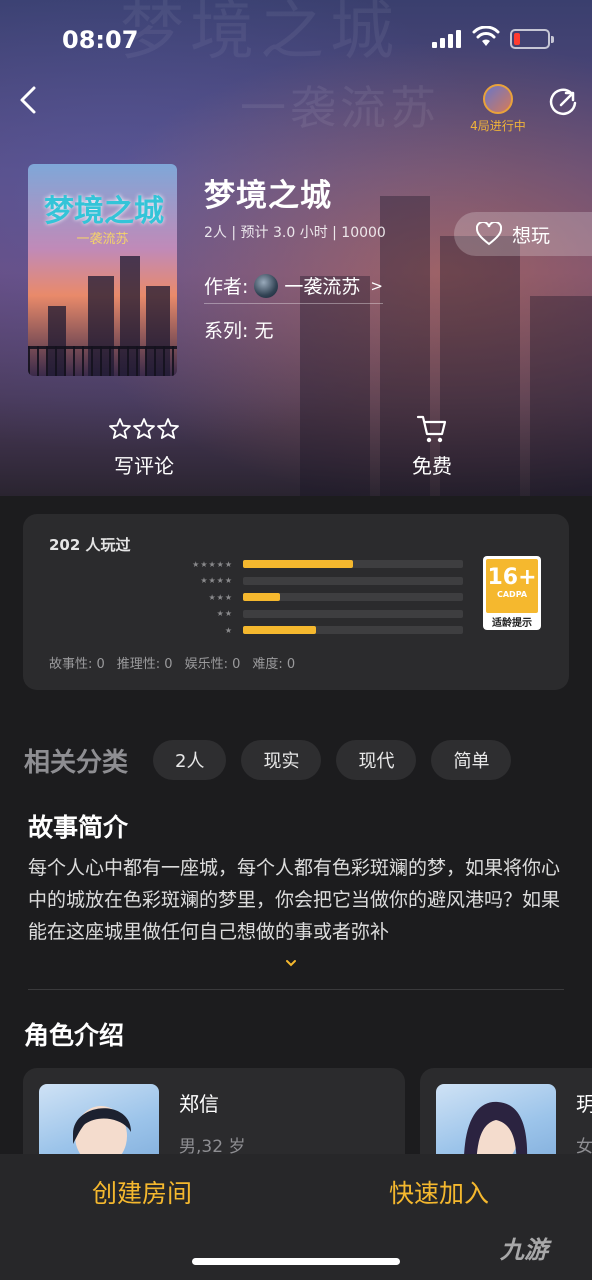 The width and height of the screenshot is (592, 1280). What do you see at coordinates (296, 989) in the screenshot?
I see `divider` at bounding box center [296, 989].